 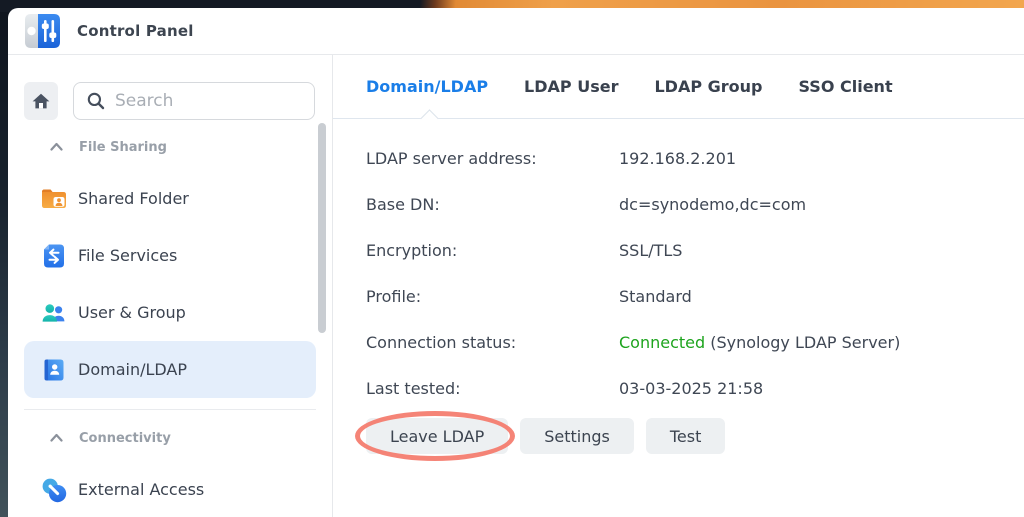 What do you see at coordinates (96, 101) in the screenshot?
I see `search-icon` at bounding box center [96, 101].